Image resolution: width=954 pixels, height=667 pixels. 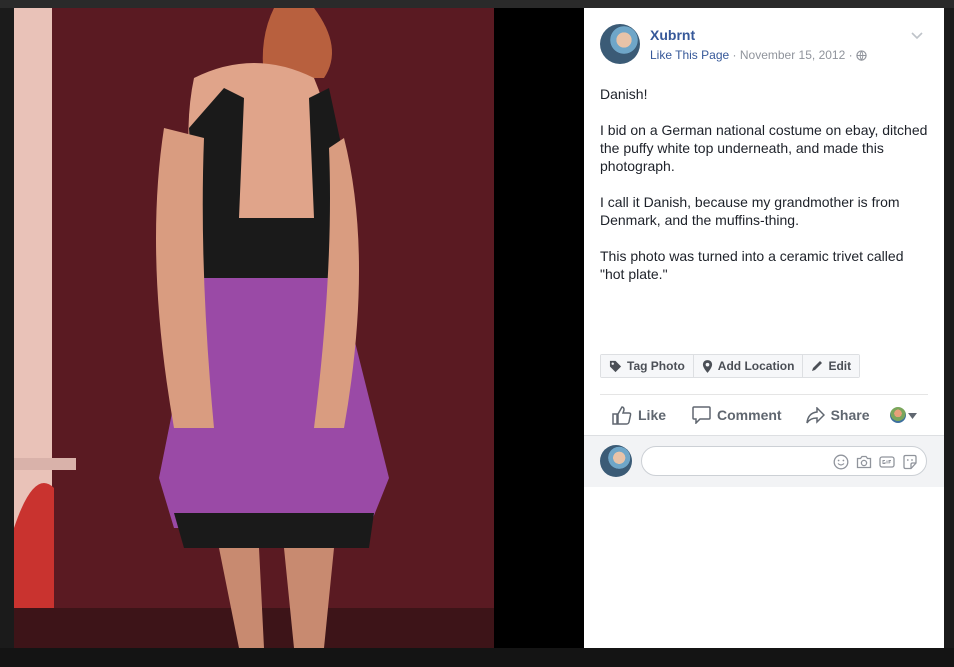 What do you see at coordinates (815, 415) in the screenshot?
I see `share-arrow-icon` at bounding box center [815, 415].